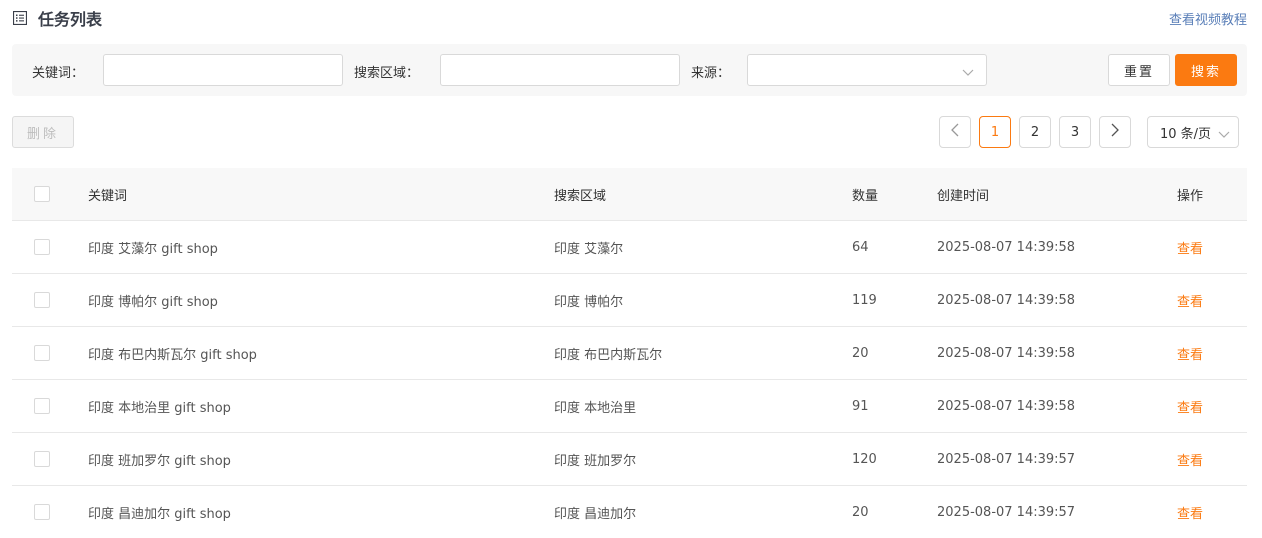 This screenshot has width=1262, height=538. What do you see at coordinates (172, 355) in the screenshot?
I see `cell-keyword: 印度 布巴内斯瓦尔 gift shop` at bounding box center [172, 355].